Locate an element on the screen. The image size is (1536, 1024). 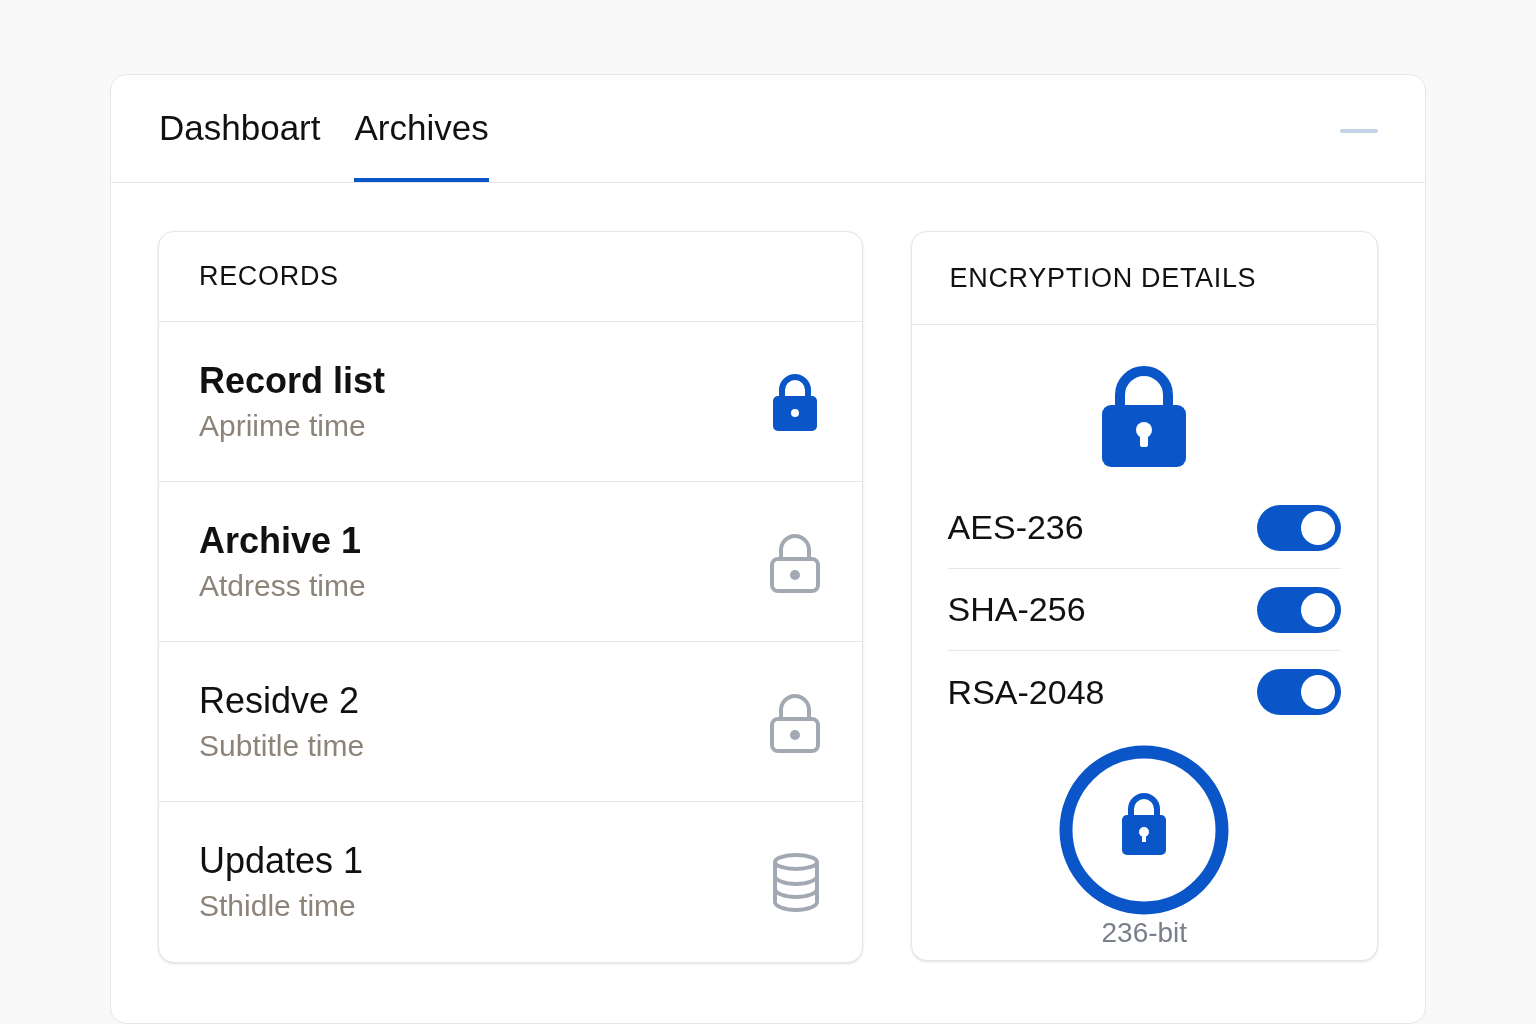
database-icon is located at coordinates (795, 882).